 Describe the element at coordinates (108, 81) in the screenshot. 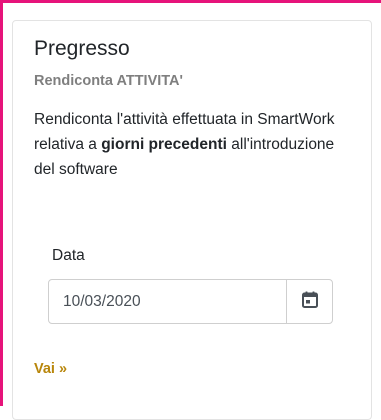

I see `card-subtitle: Rendiconta ATTIVITA'` at that location.